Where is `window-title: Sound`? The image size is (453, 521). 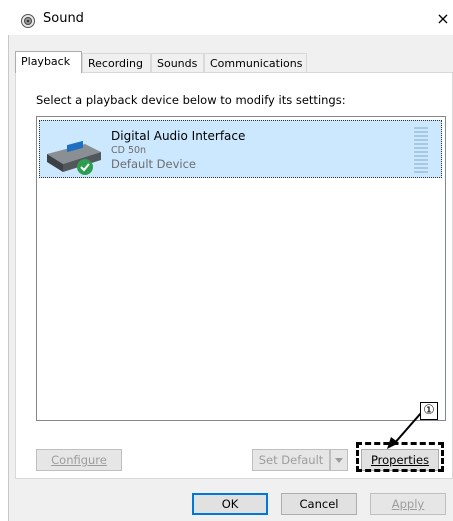
window-title: Sound is located at coordinates (63, 18).